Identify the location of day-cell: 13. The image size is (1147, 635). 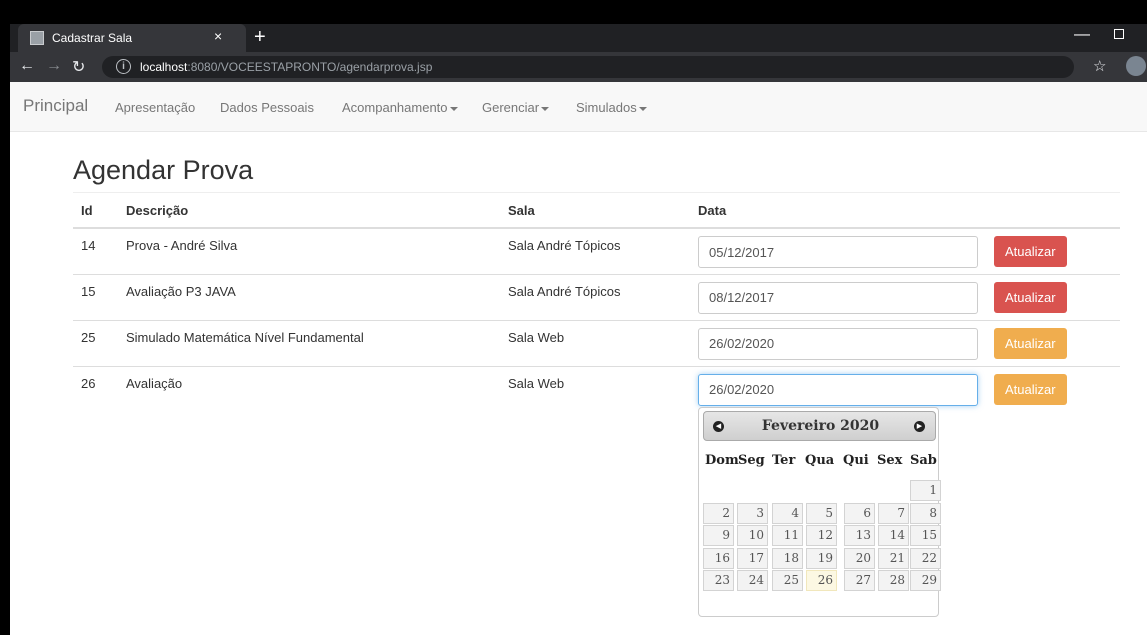
(859, 535).